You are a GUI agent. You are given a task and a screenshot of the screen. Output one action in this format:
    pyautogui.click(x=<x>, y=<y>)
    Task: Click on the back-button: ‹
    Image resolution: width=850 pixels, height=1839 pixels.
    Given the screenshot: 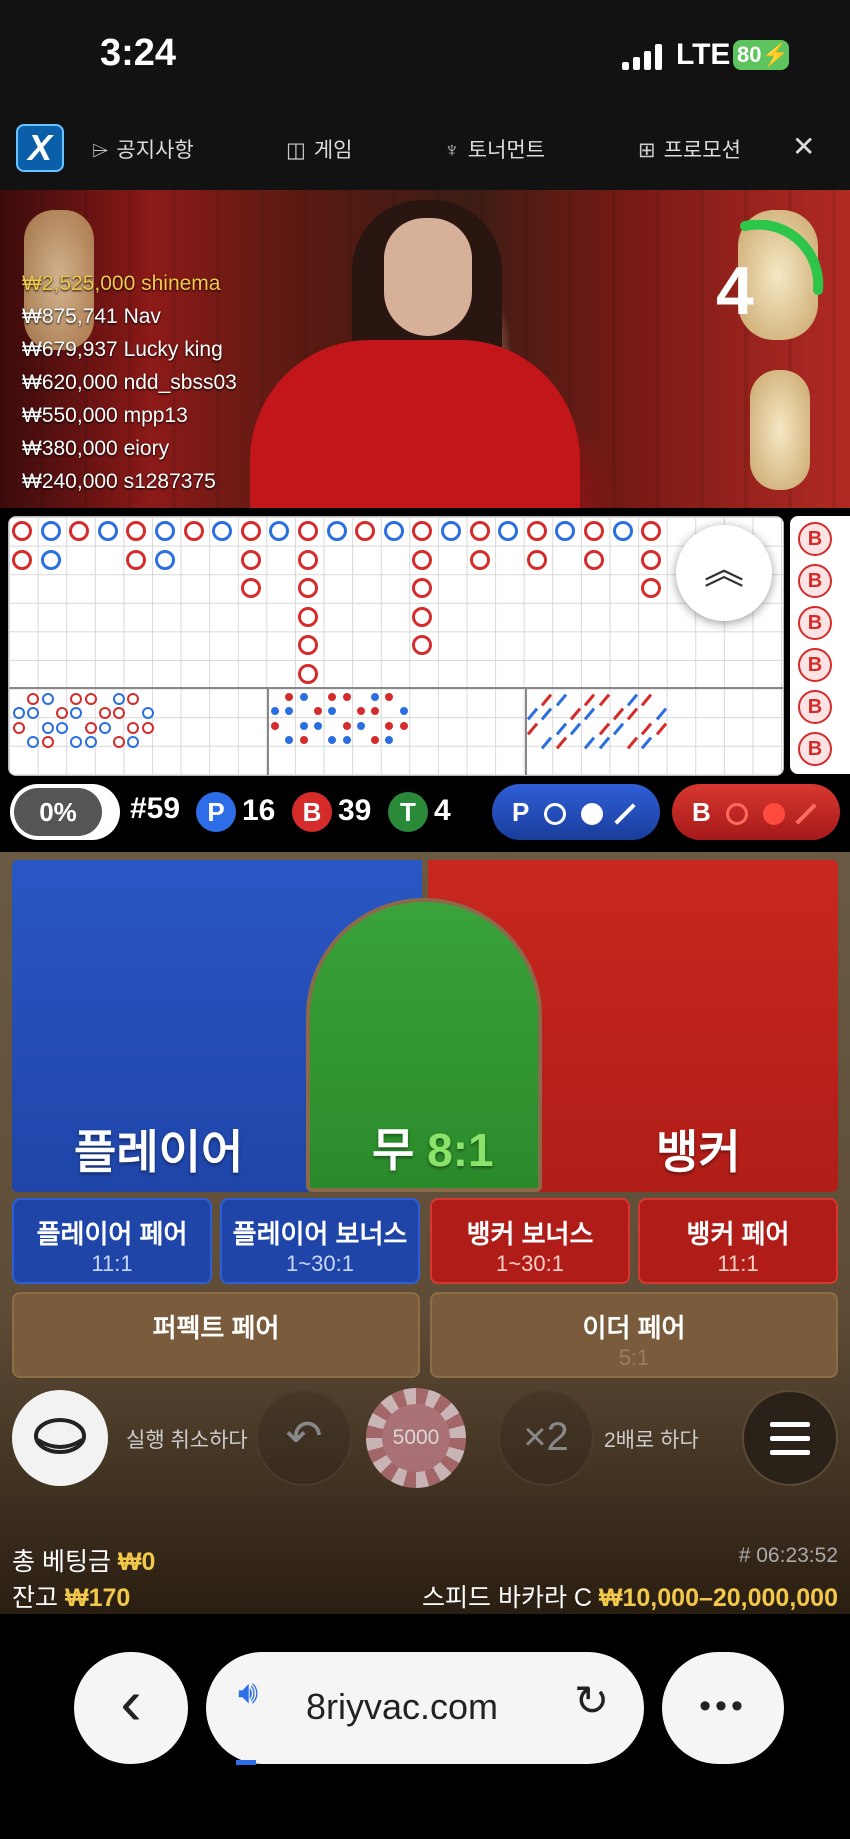 What is the action you would take?
    pyautogui.click(x=131, y=1708)
    